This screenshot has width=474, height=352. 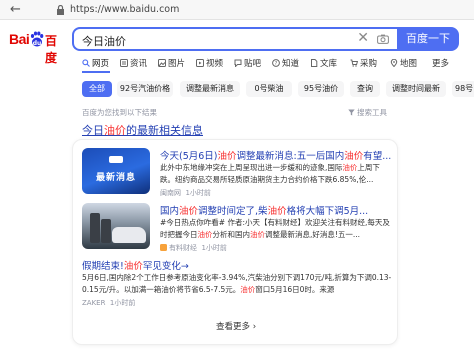 What do you see at coordinates (36, 48) in the screenshot?
I see `baidu-logo: Bai du 百度` at bounding box center [36, 48].